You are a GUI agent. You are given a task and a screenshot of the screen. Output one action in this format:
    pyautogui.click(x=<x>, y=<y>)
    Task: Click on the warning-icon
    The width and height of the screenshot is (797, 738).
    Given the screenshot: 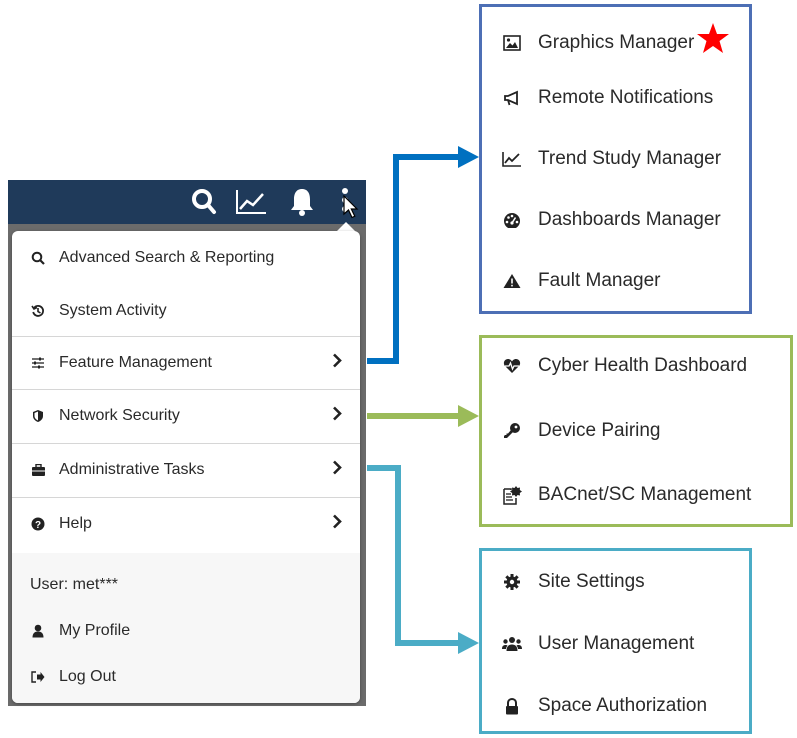 What is the action you would take?
    pyautogui.click(x=512, y=281)
    